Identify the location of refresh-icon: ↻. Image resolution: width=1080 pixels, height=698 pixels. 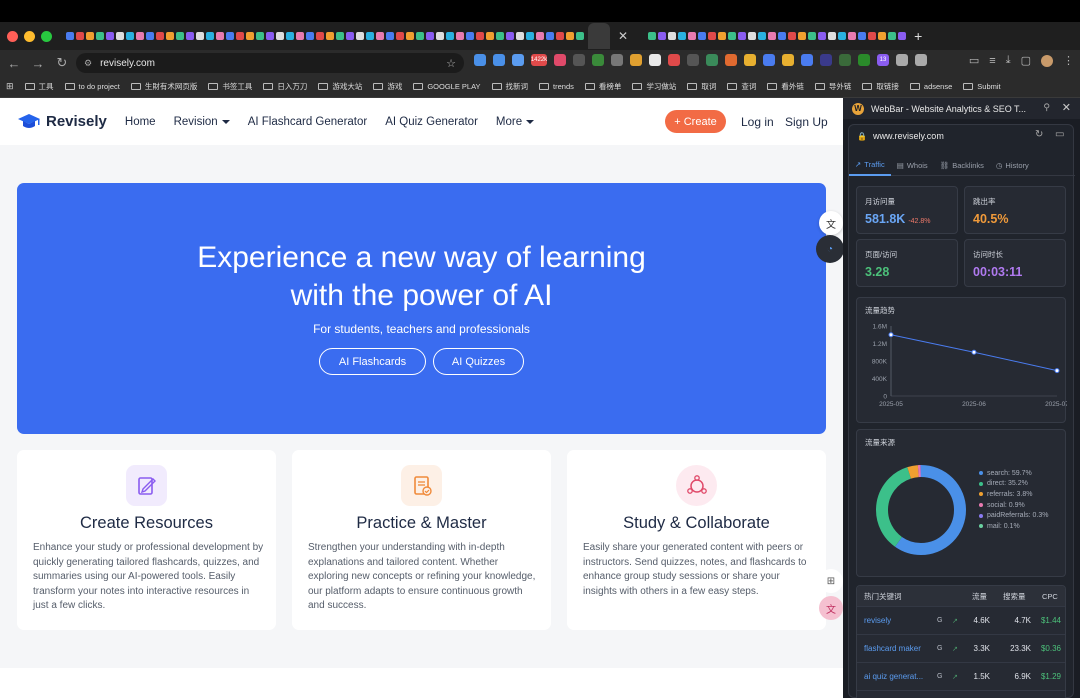
(1039, 134).